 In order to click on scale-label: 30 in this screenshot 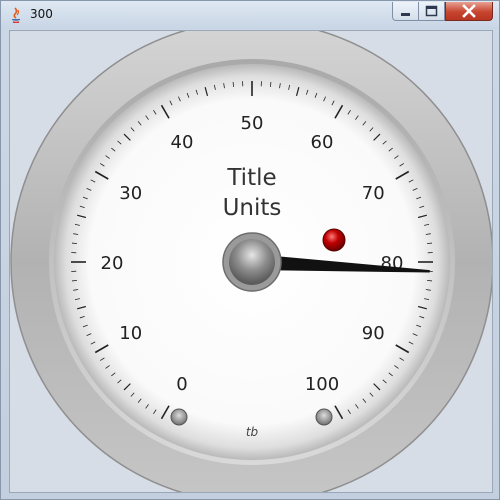, I will do `click(130, 193)`.